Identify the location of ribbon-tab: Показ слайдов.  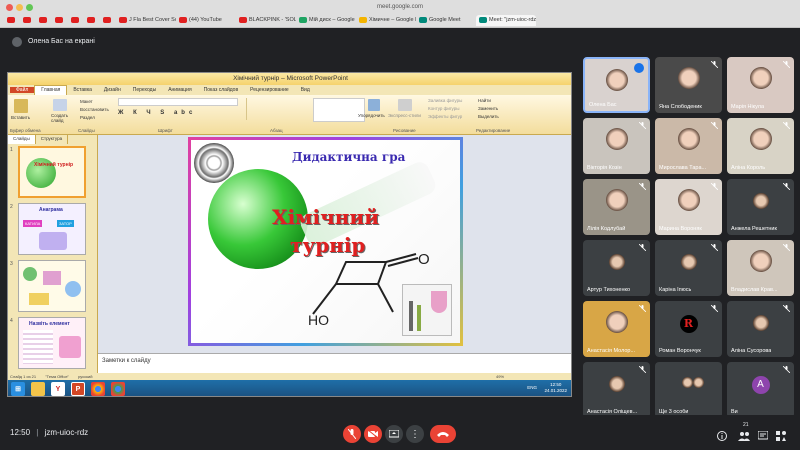
(221, 90).